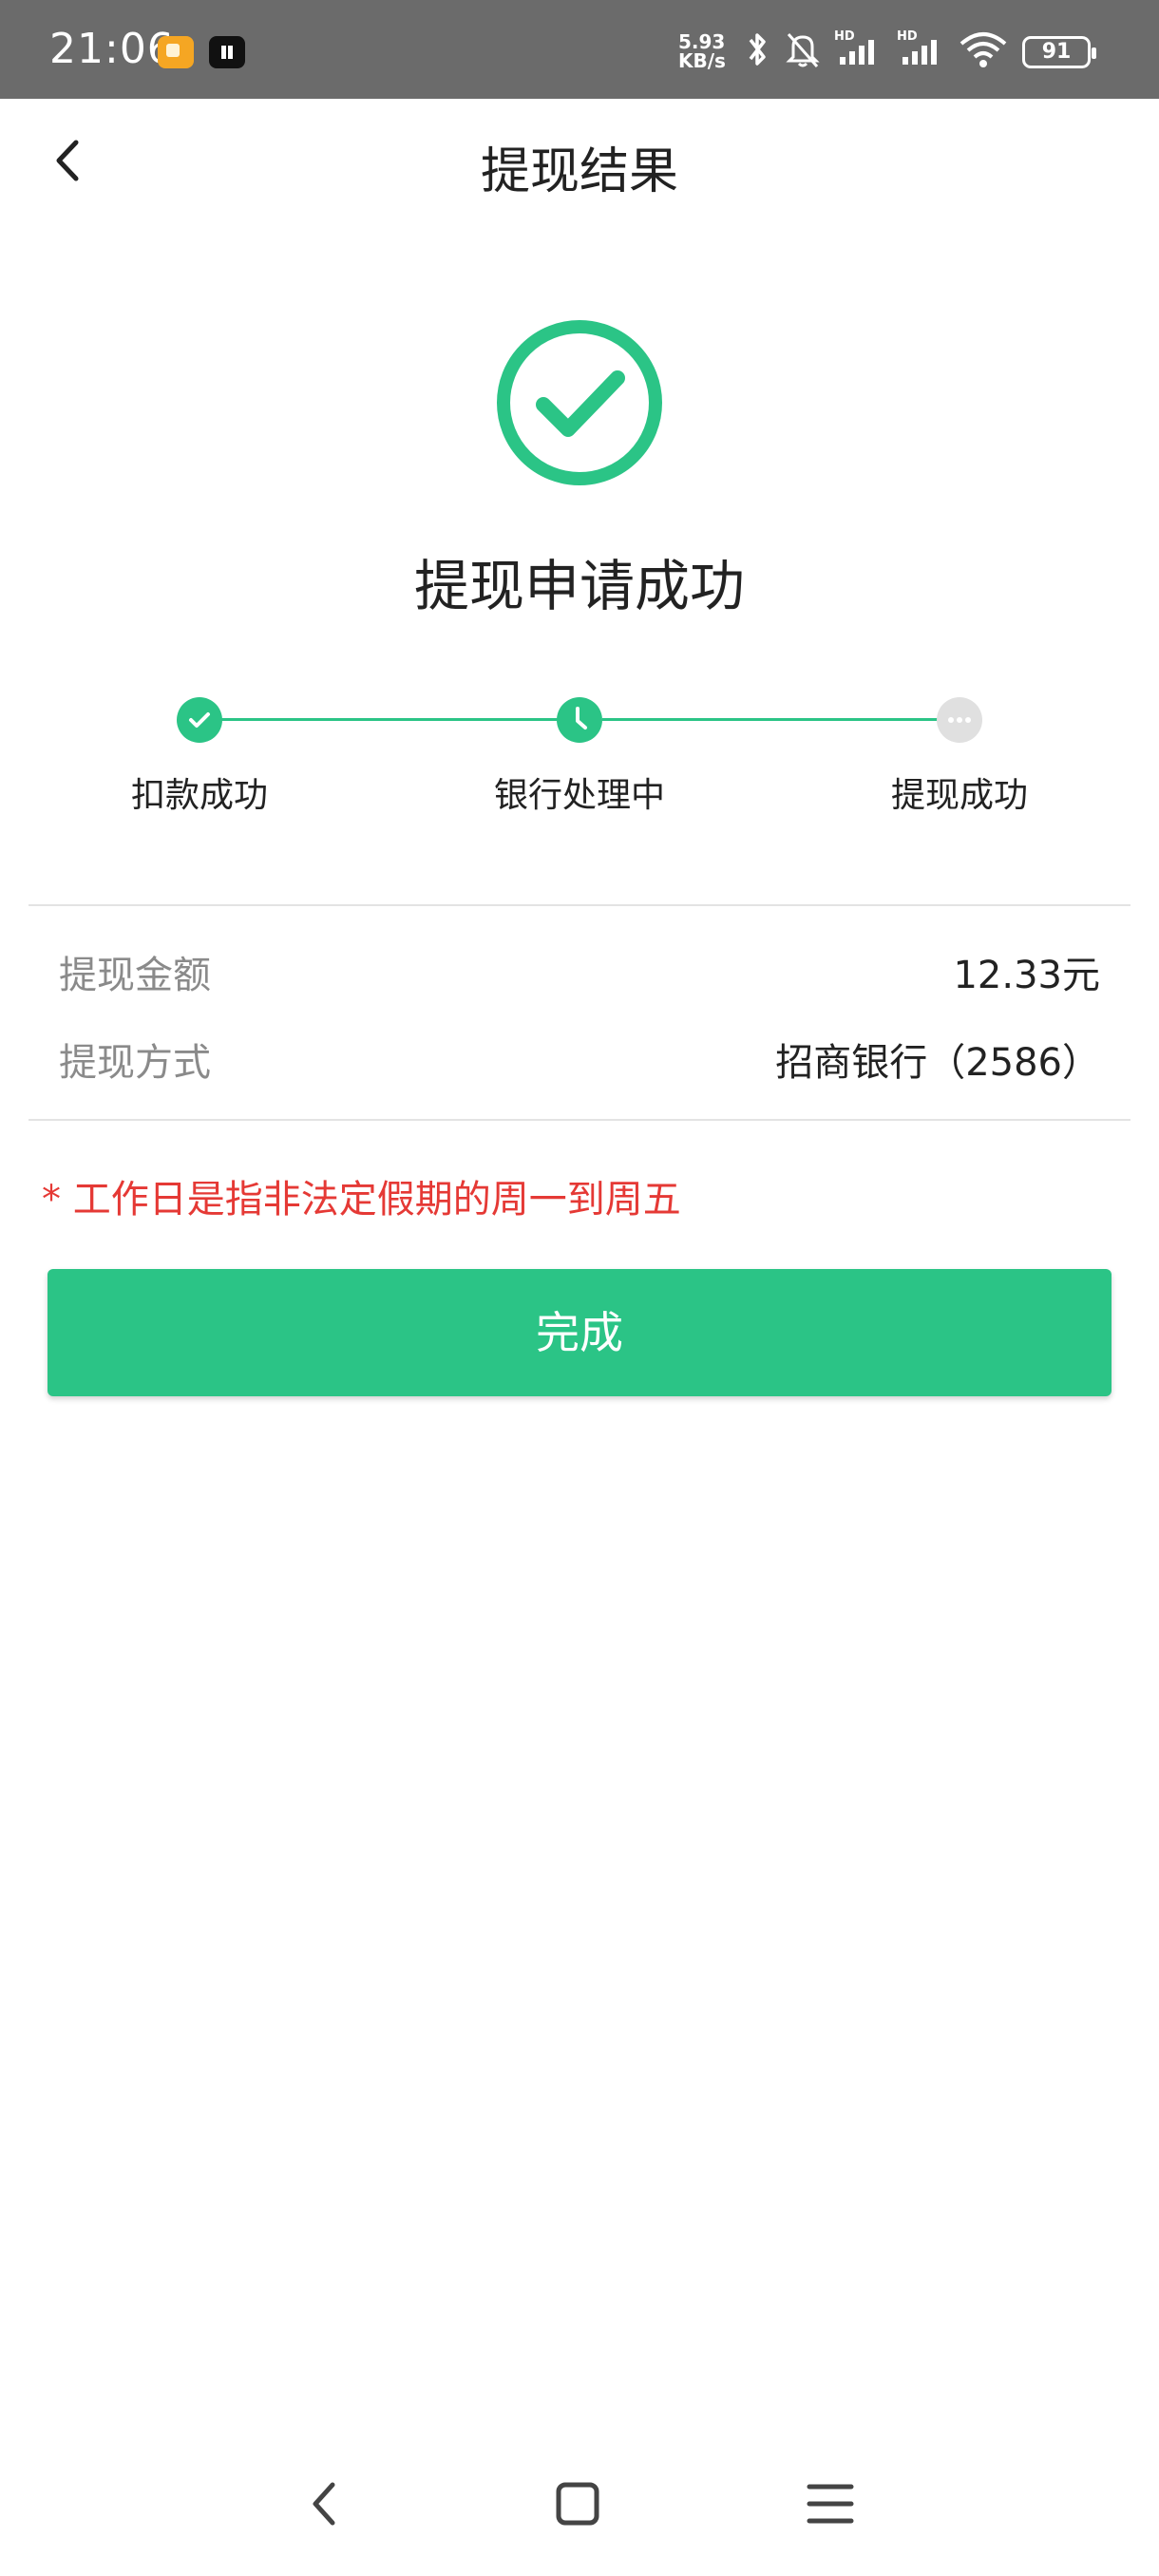  What do you see at coordinates (803, 50) in the screenshot?
I see `mute-bell-icon` at bounding box center [803, 50].